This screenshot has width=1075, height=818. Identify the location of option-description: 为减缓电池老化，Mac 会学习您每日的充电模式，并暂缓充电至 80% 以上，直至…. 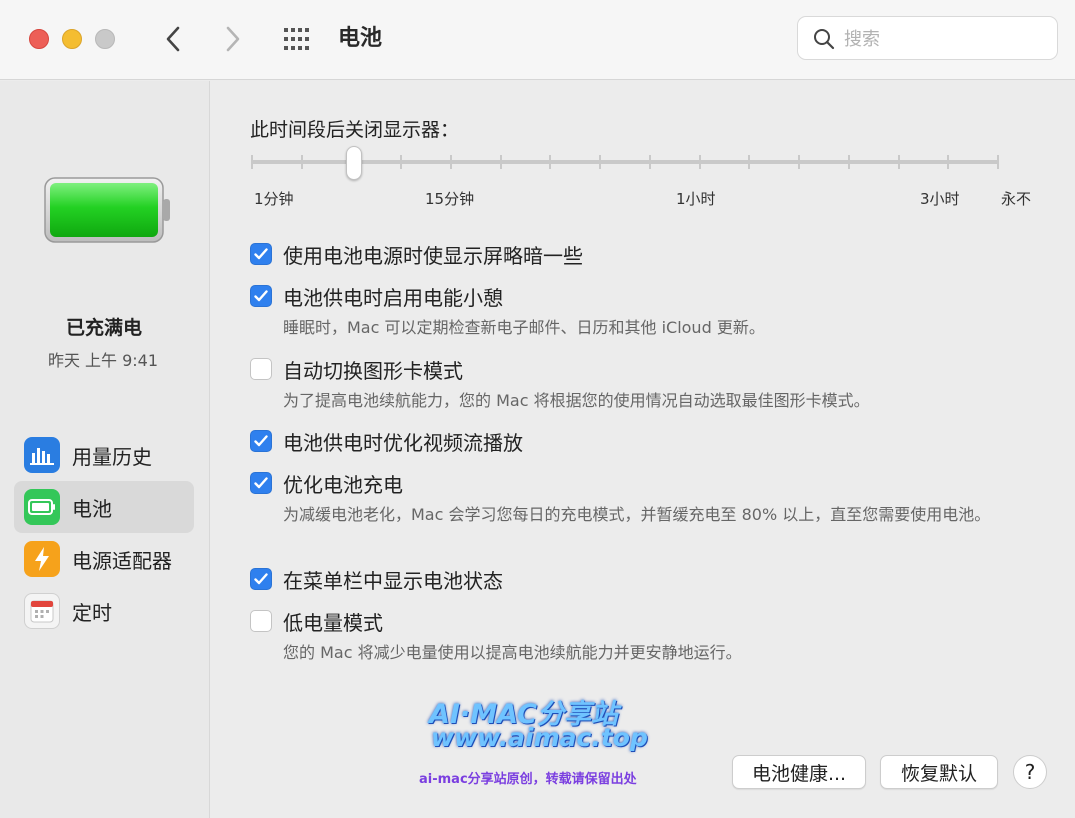
(637, 514).